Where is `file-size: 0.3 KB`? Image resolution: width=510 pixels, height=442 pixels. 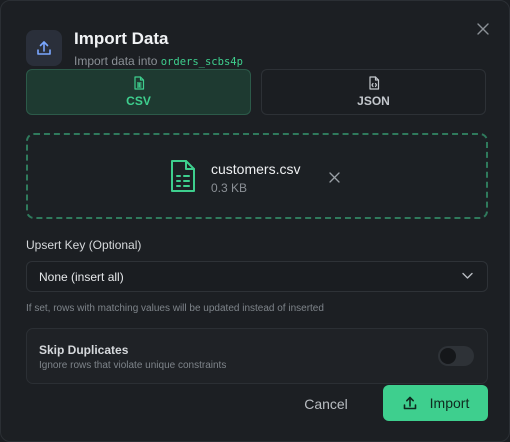
file-size: 0.3 KB is located at coordinates (229, 188).